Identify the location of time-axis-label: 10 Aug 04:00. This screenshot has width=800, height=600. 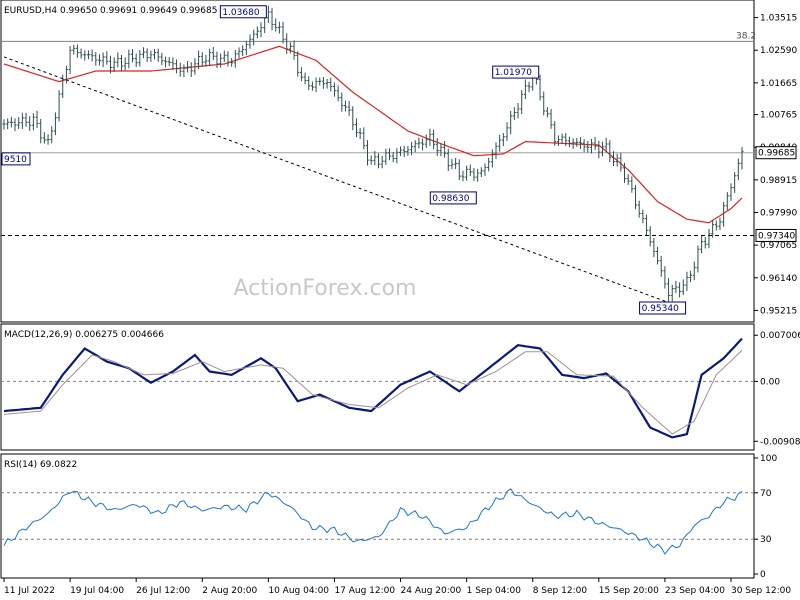
(298, 591).